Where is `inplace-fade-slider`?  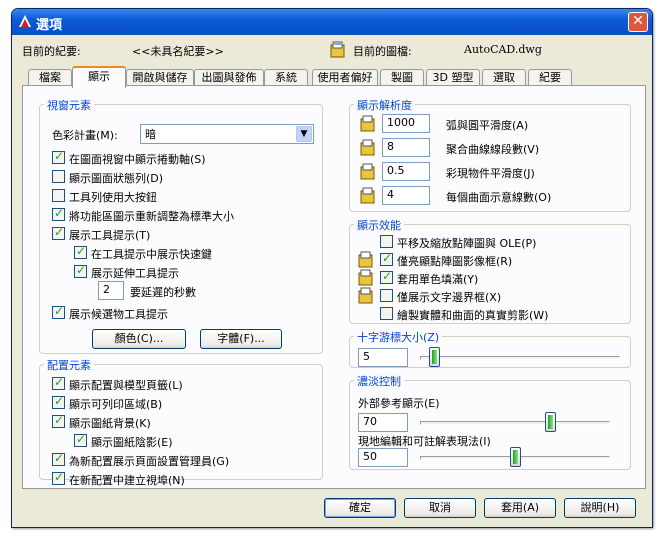 inplace-fade-slider is located at coordinates (515, 457).